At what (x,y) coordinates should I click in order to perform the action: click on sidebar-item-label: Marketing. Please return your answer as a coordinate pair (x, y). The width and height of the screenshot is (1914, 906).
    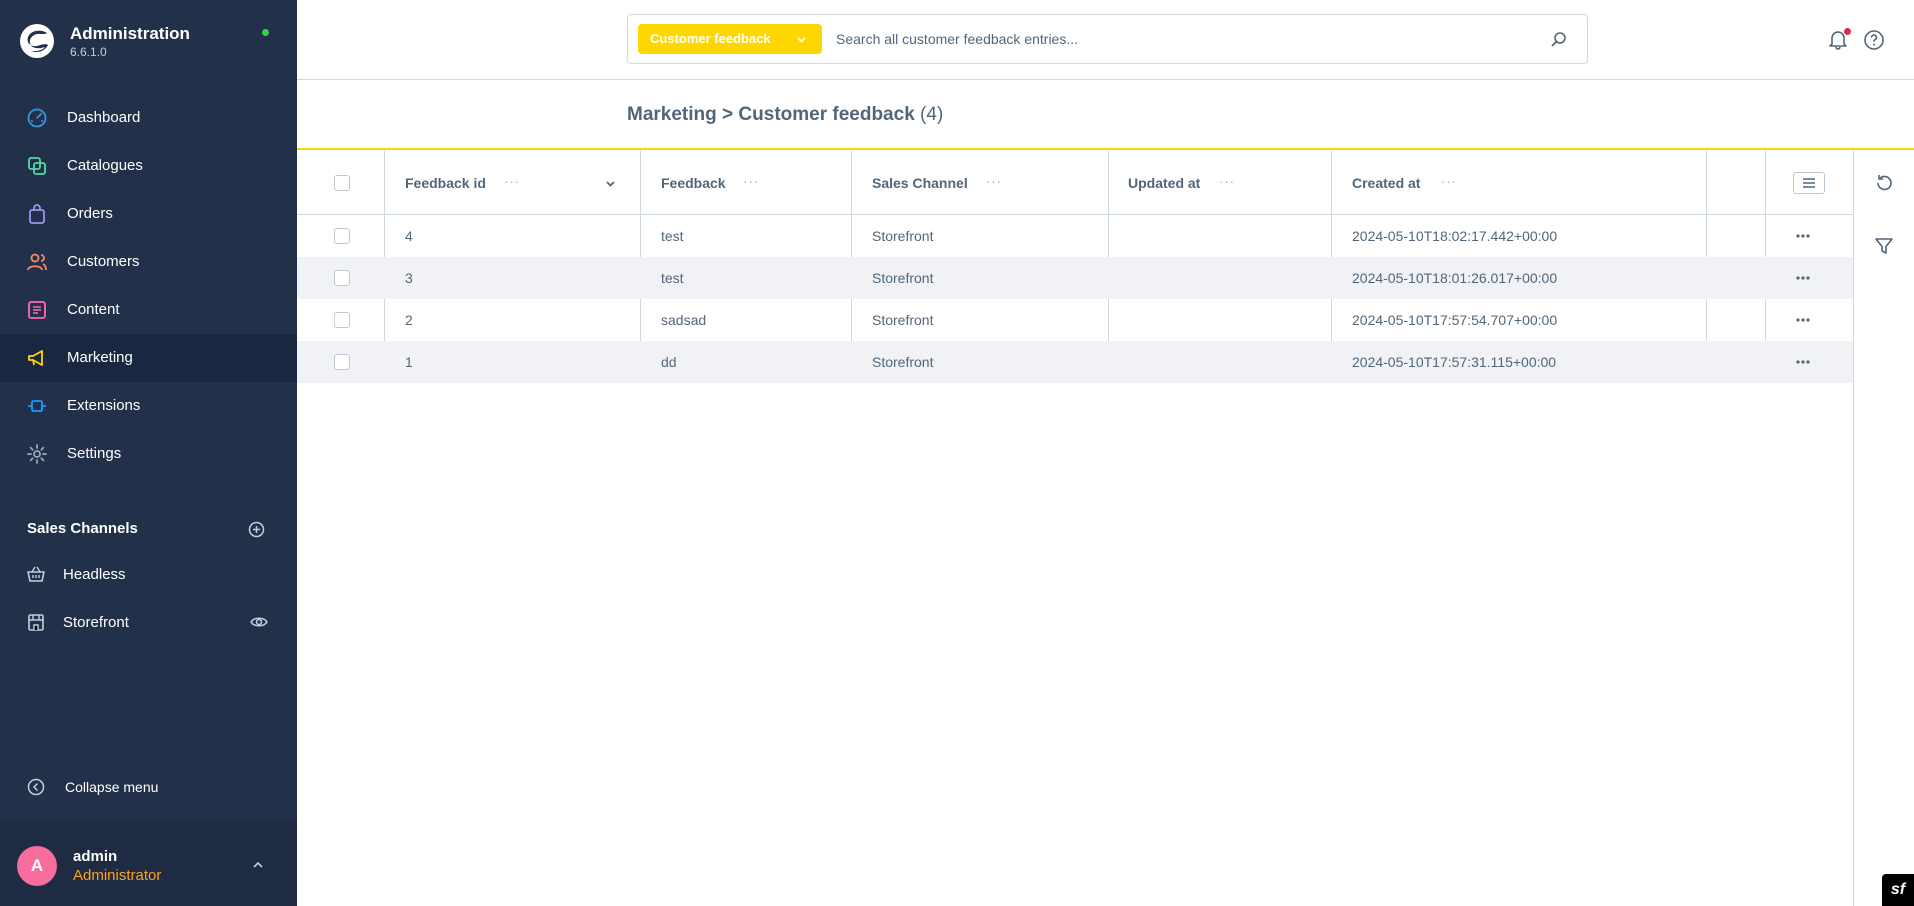
    Looking at the image, I should click on (100, 357).